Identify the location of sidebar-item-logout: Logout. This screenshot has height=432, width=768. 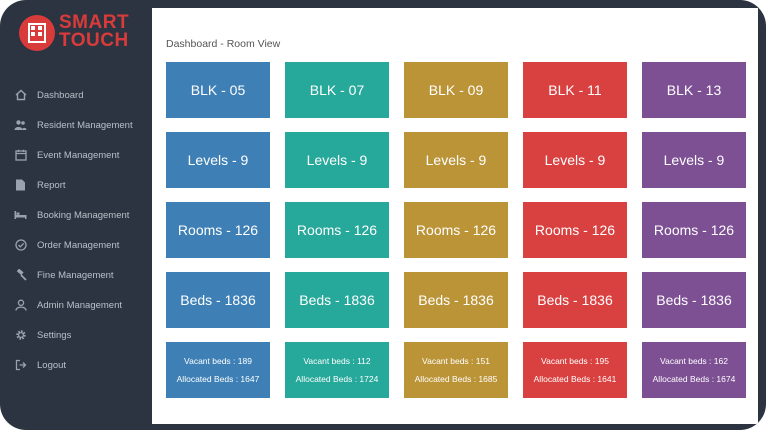
(73, 365).